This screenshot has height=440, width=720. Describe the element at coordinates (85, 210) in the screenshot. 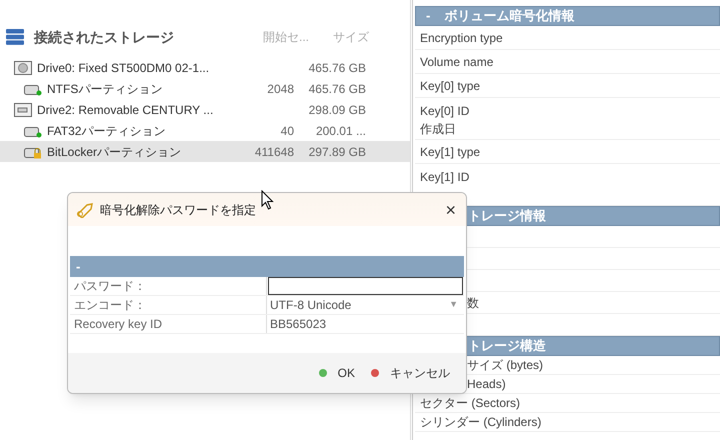

I see `key-icon` at that location.